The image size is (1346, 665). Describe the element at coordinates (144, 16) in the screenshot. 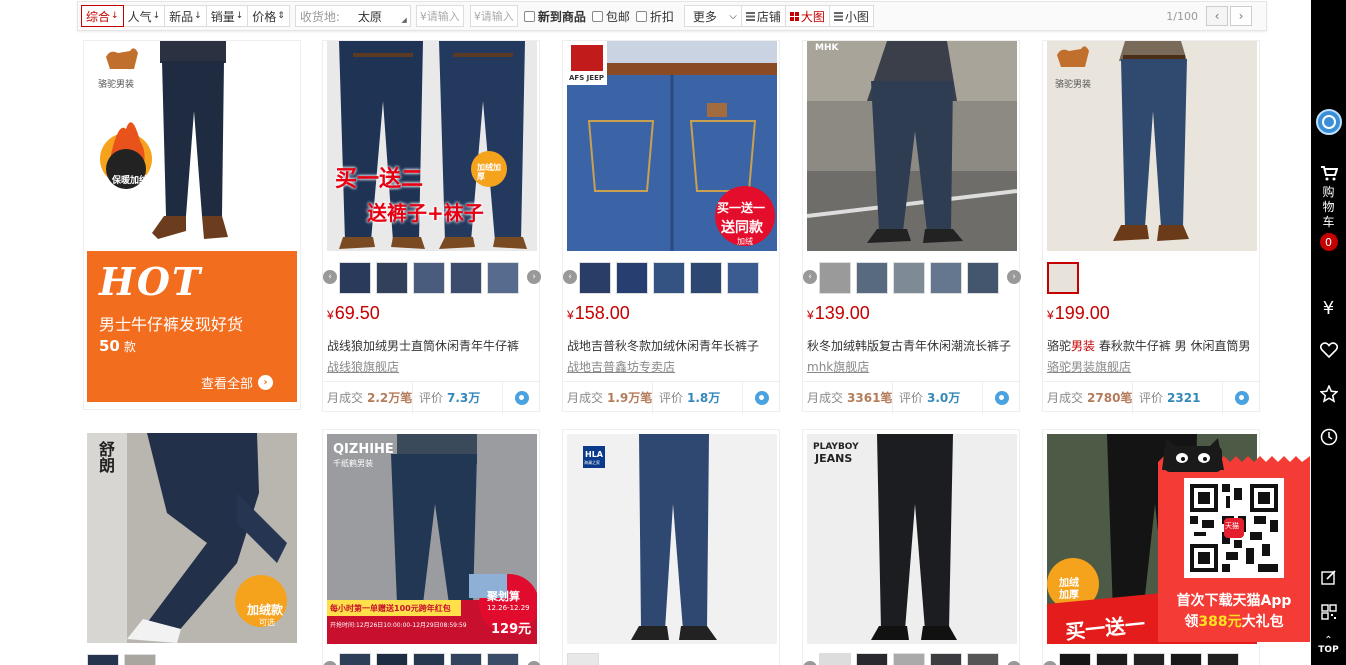

I see `sort-popularity-button: 人气 ↓` at that location.